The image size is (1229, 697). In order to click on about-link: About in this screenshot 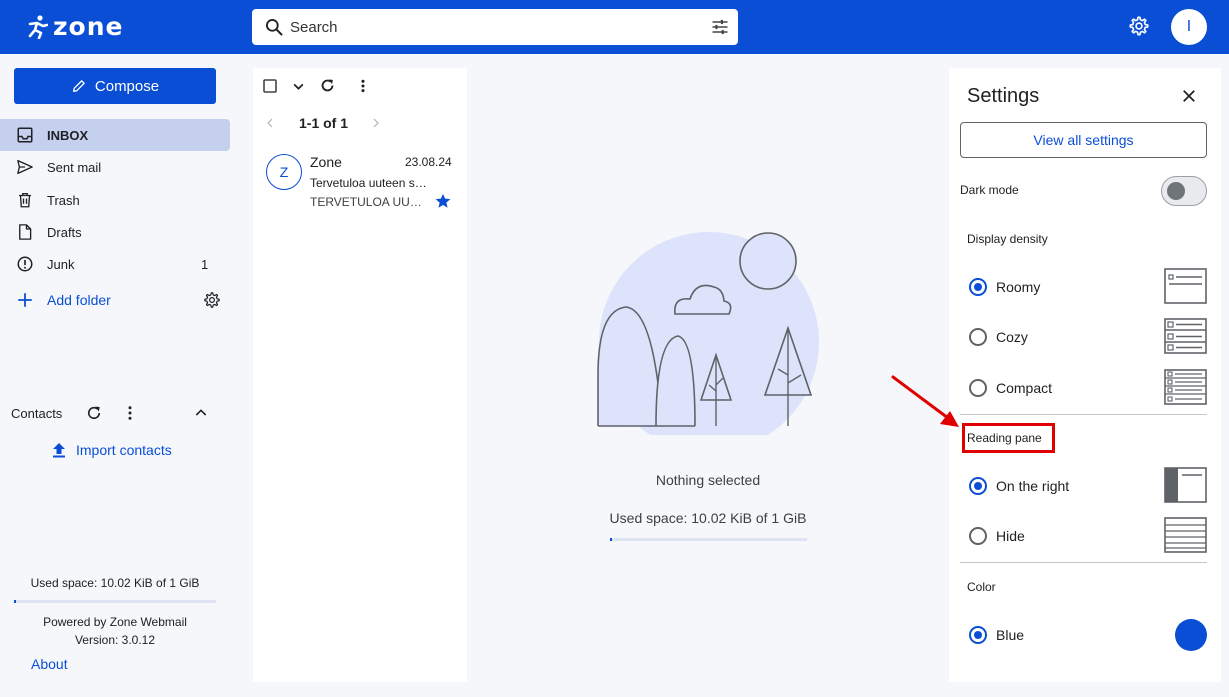, I will do `click(49, 664)`.